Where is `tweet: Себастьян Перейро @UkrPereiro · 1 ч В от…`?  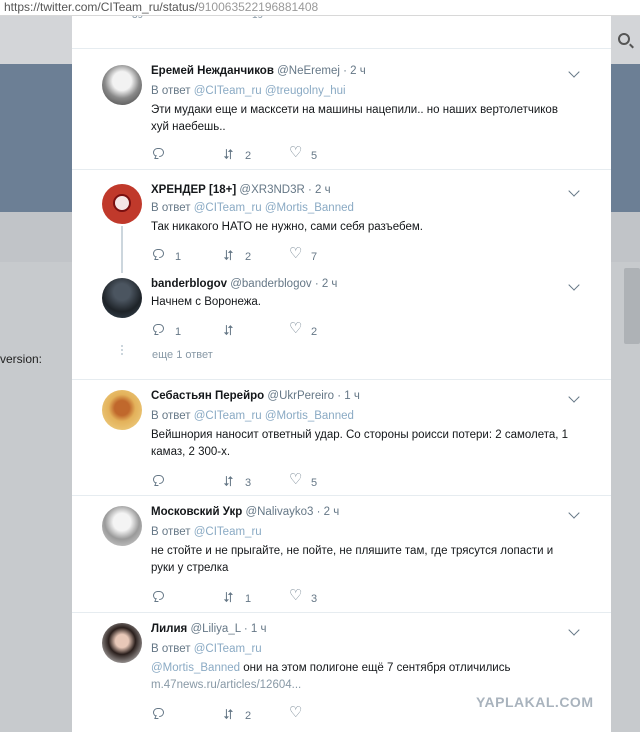 tweet: Себастьян Перейро @UkrPereiro · 1 ч В от… is located at coordinates (341, 437).